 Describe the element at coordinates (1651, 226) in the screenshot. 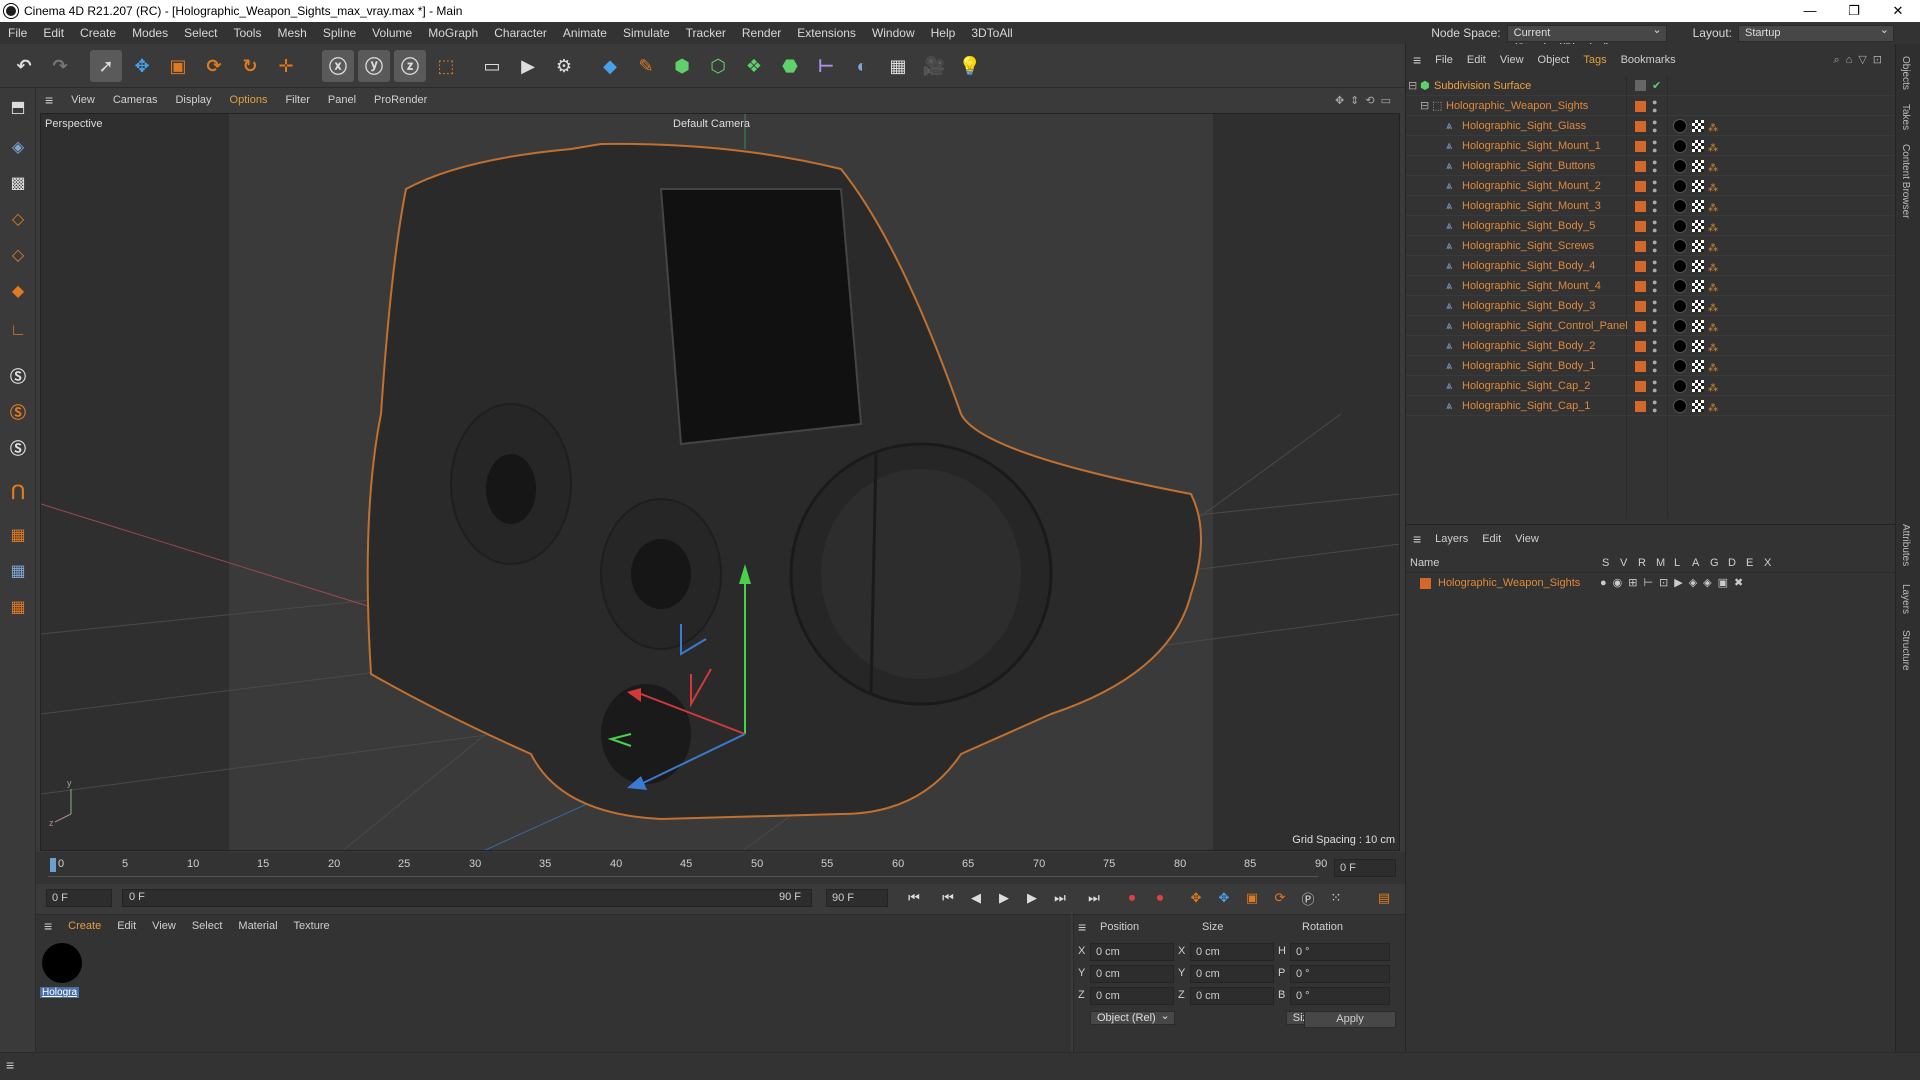

I see `object-row: ⩓ Holographic_Sight_Body_5 ● ● ⁂` at that location.